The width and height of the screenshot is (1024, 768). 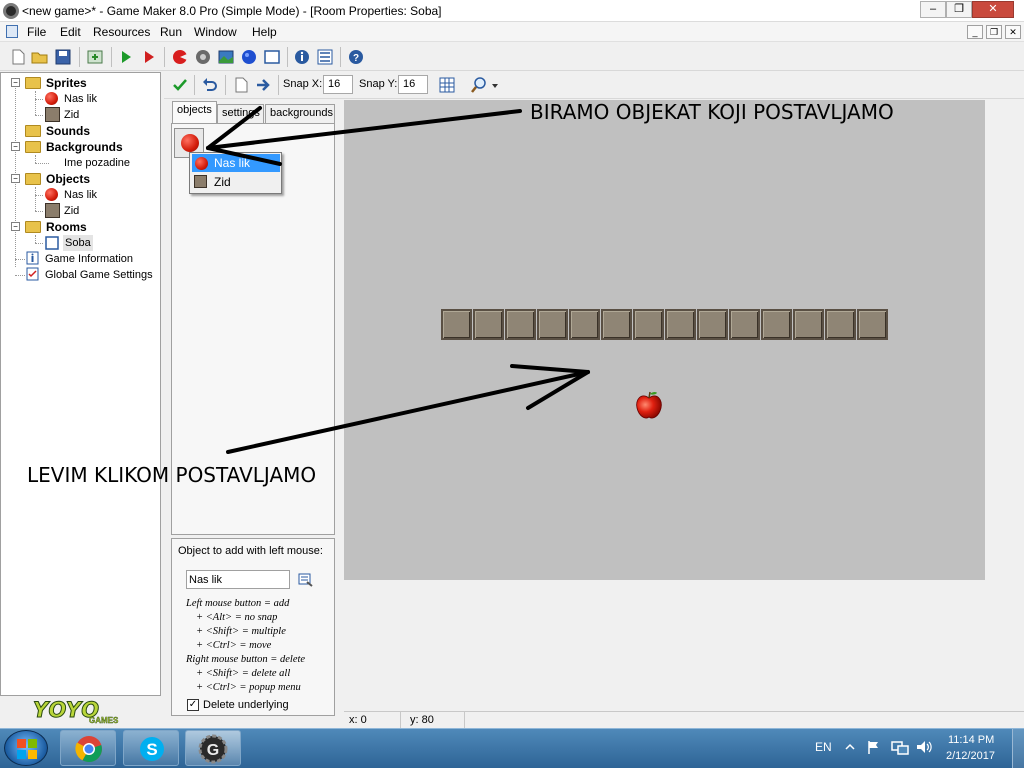 I want to click on clear-room-icon, so click(x=241, y=85).